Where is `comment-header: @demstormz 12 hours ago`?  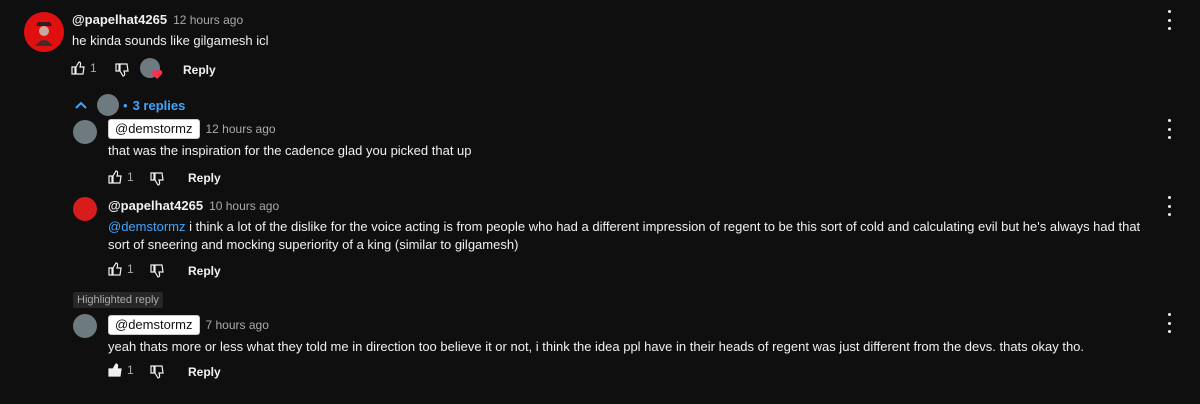
comment-header: @demstormz 12 hours ago is located at coordinates (192, 129).